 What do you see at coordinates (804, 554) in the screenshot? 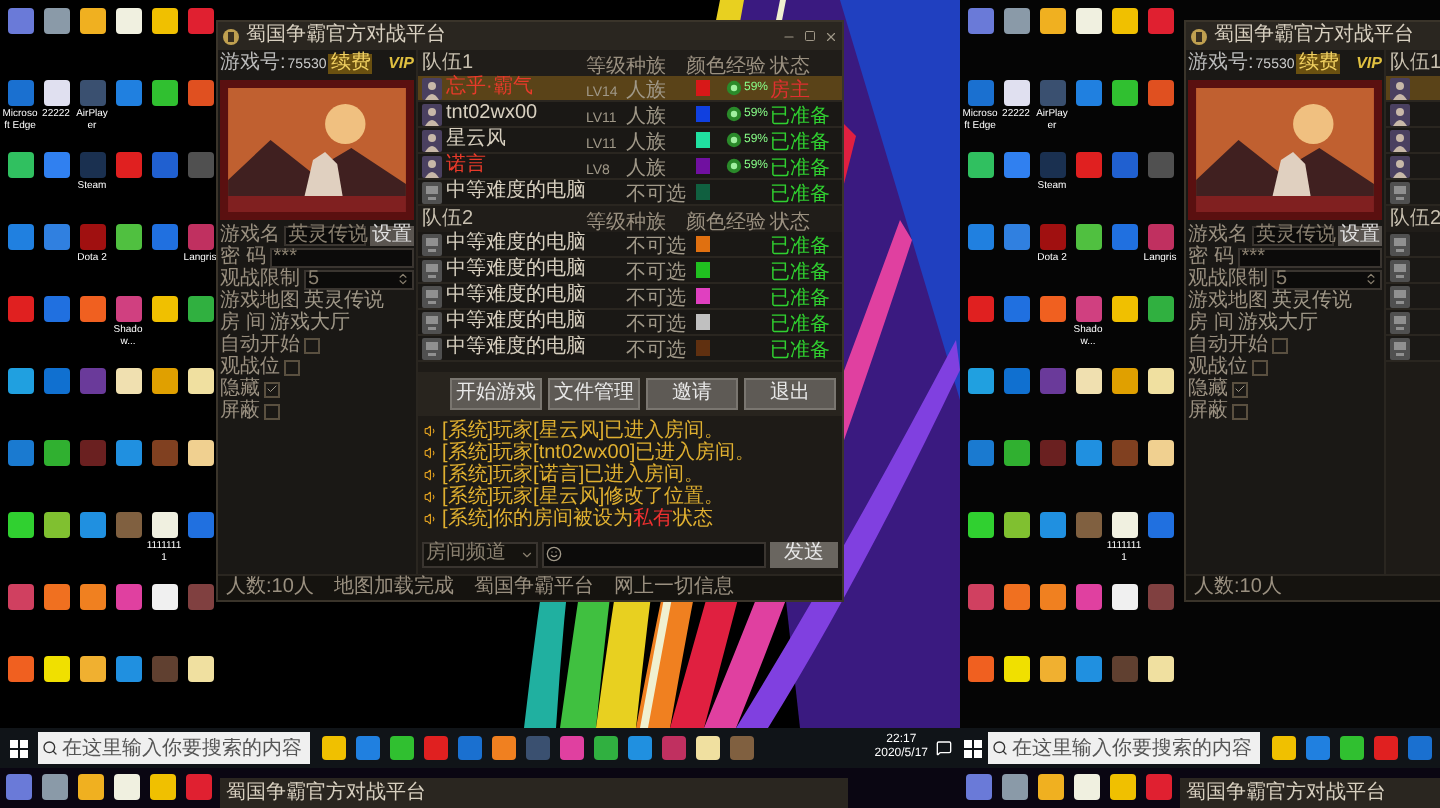
I see `send-button: 发送` at bounding box center [804, 554].